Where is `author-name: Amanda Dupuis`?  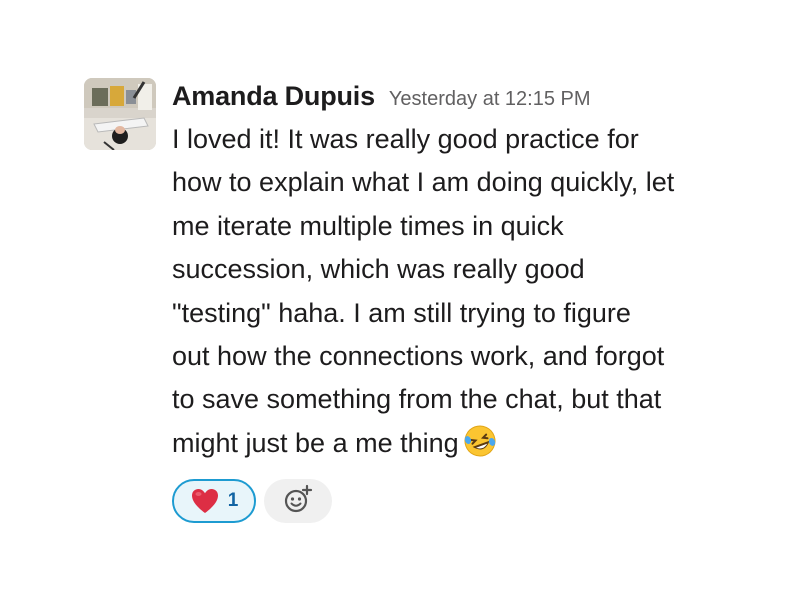 author-name: Amanda Dupuis is located at coordinates (273, 96).